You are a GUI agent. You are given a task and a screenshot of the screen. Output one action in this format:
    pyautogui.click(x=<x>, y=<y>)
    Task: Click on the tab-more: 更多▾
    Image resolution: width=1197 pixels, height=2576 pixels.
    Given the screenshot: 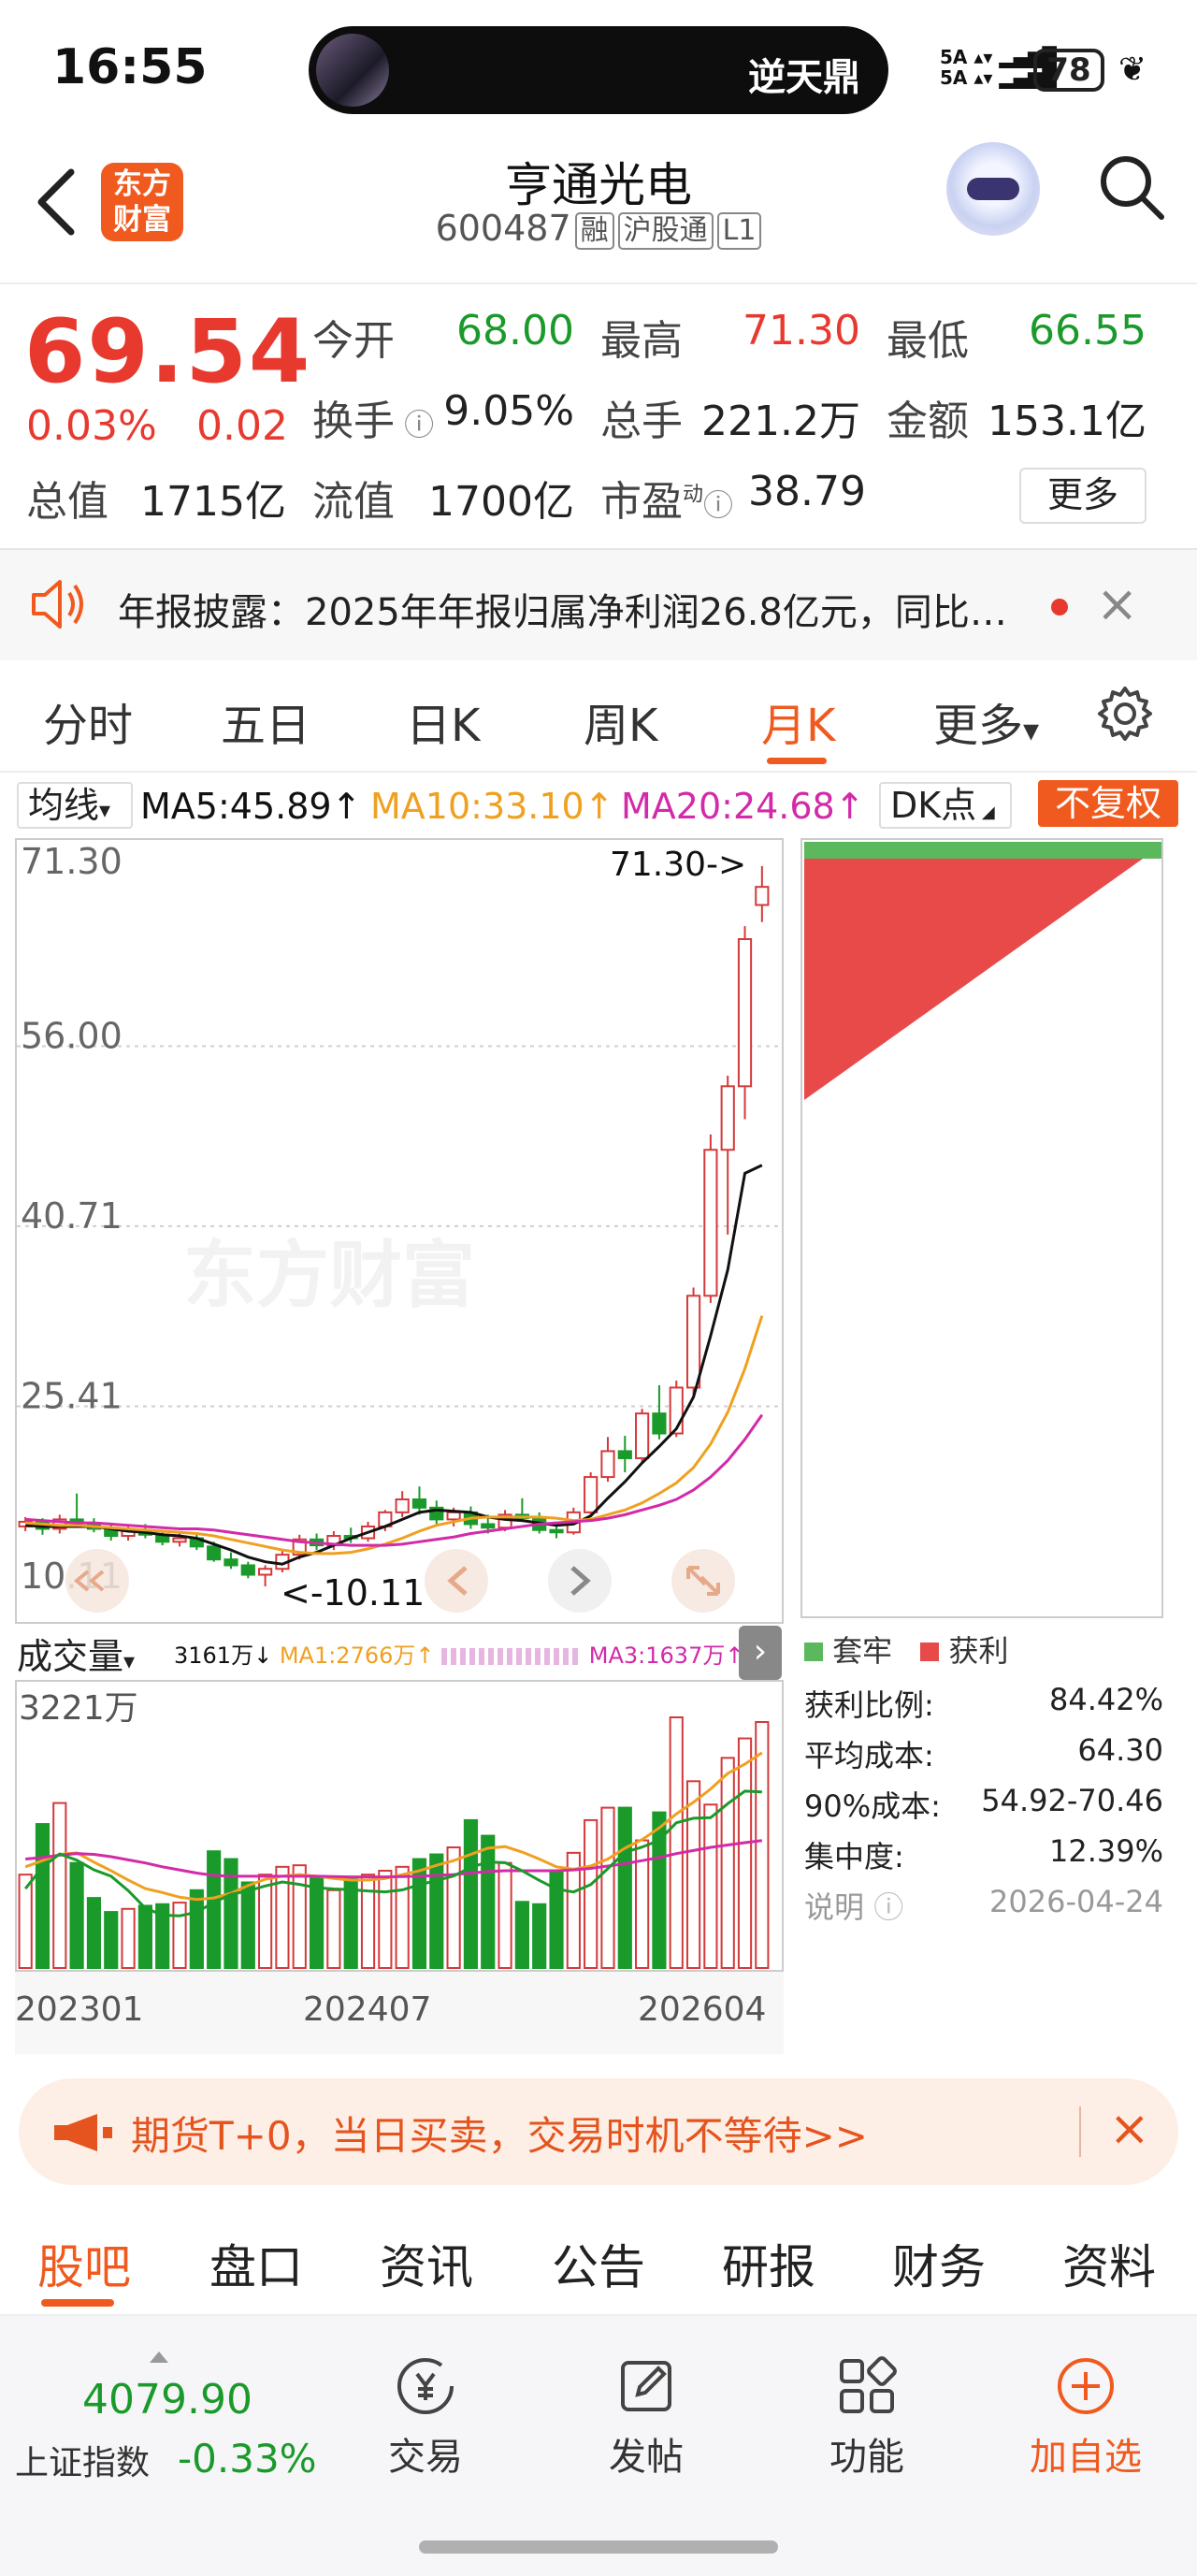 What is the action you would take?
    pyautogui.click(x=986, y=721)
    